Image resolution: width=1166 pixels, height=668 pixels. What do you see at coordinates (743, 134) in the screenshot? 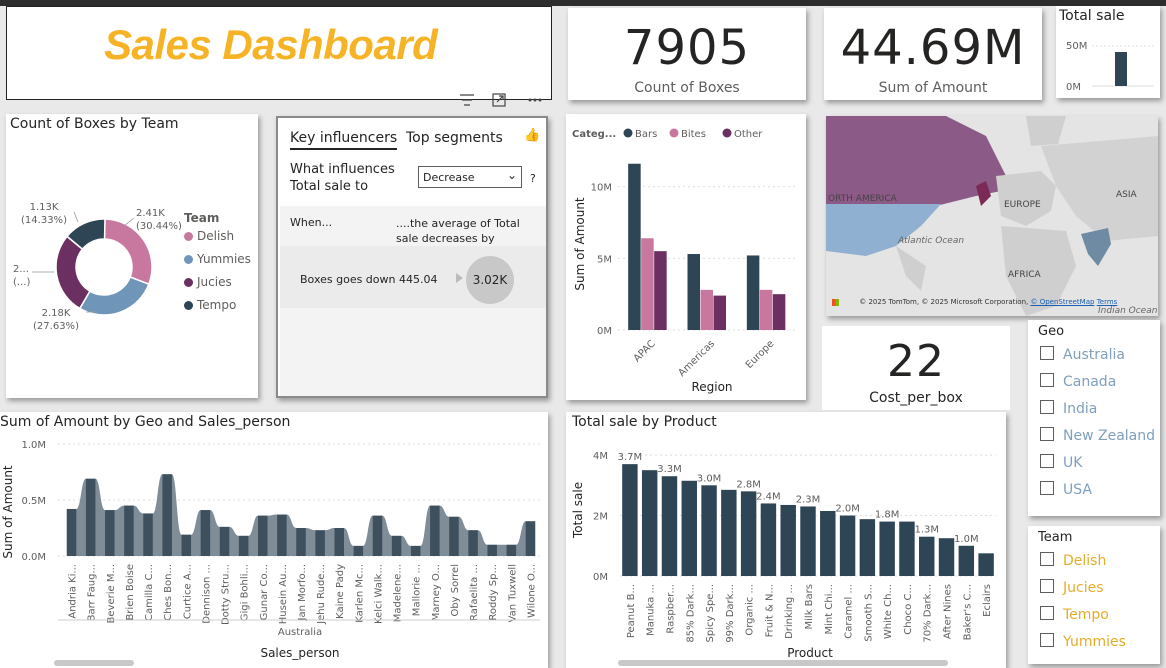
I see `region-legend-item-other: Other` at bounding box center [743, 134].